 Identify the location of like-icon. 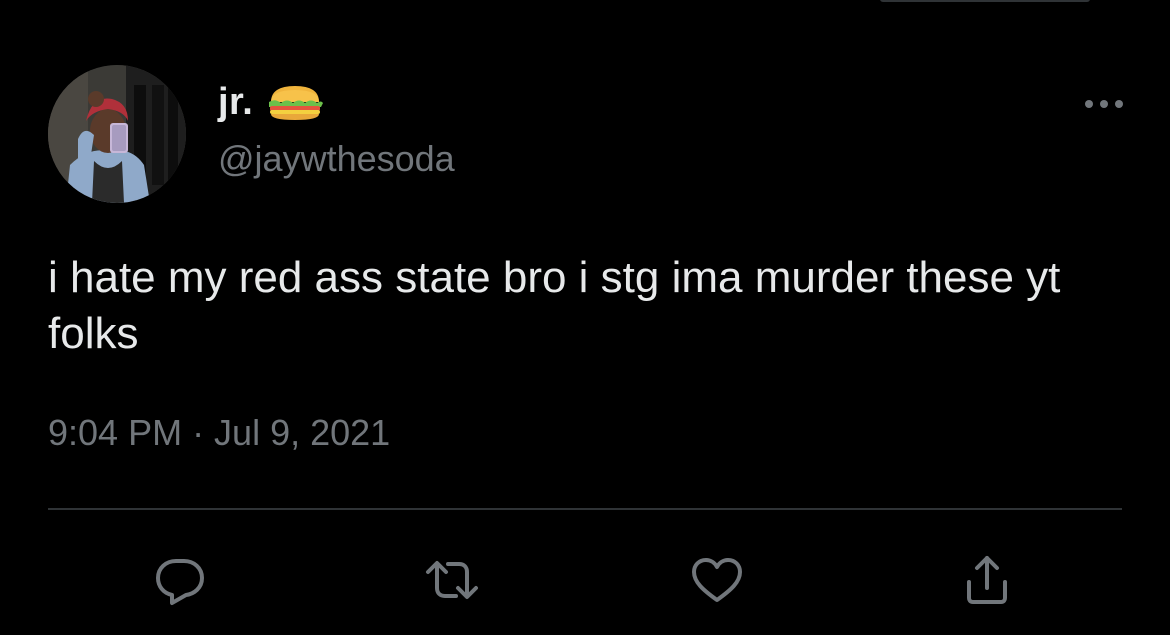
(717, 580).